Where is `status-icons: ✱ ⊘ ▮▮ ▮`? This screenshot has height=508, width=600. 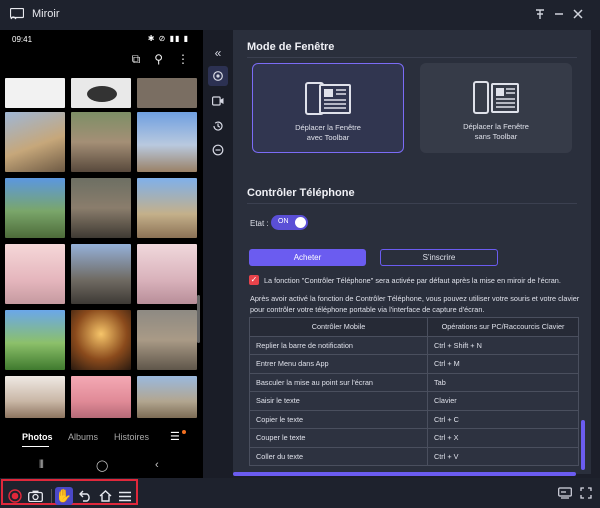
status-icons: ✱ ⊘ ▮▮ ▮ is located at coordinates (168, 38).